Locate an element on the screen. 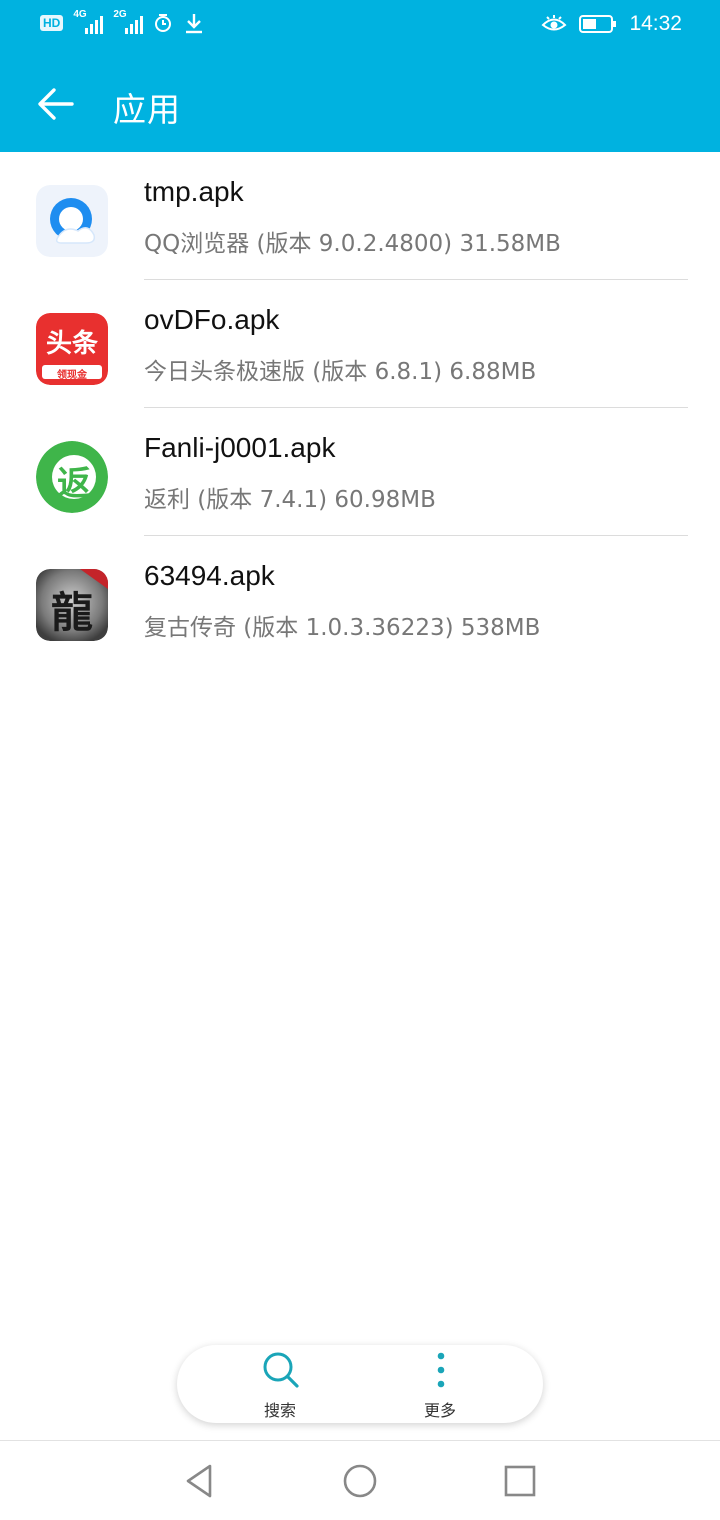  network-type-1: 4G is located at coordinates (80, 14).